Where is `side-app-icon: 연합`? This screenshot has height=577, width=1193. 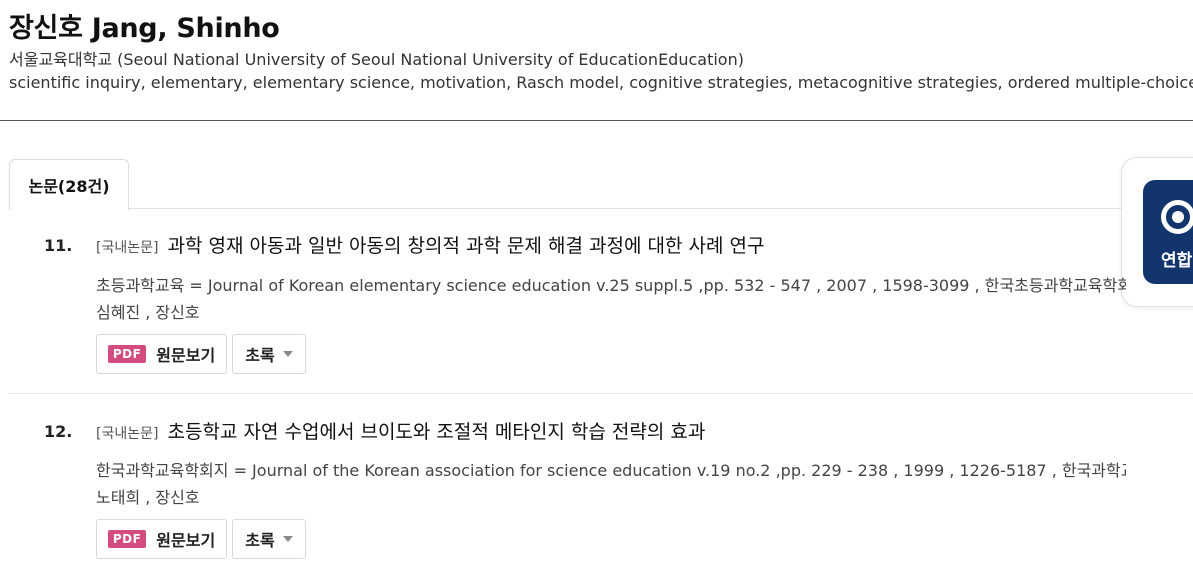 side-app-icon: 연합 is located at coordinates (1168, 232).